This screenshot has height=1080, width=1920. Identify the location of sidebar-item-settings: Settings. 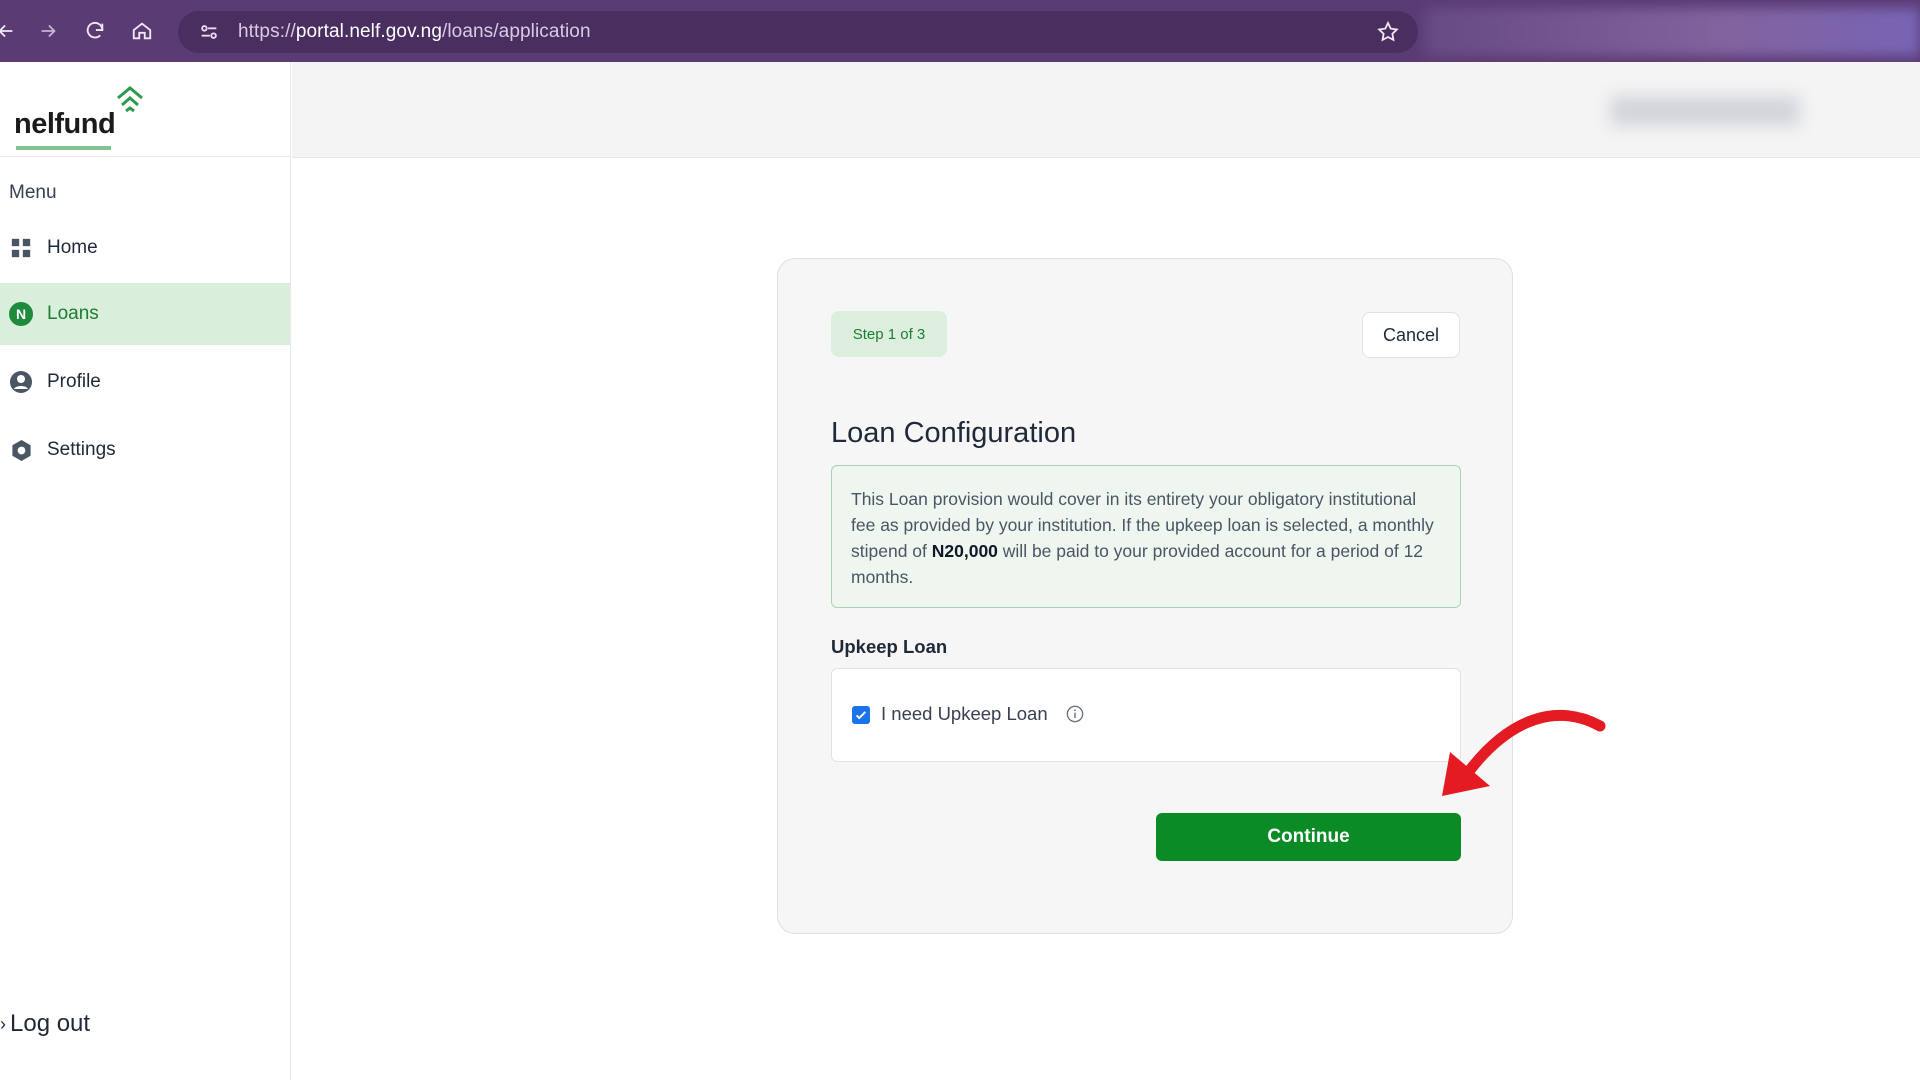
(145, 450).